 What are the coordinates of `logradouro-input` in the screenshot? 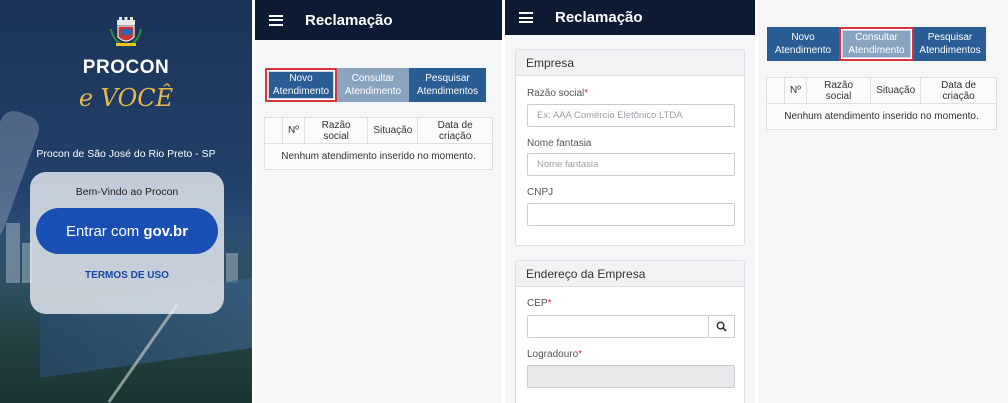 It's located at (631, 376).